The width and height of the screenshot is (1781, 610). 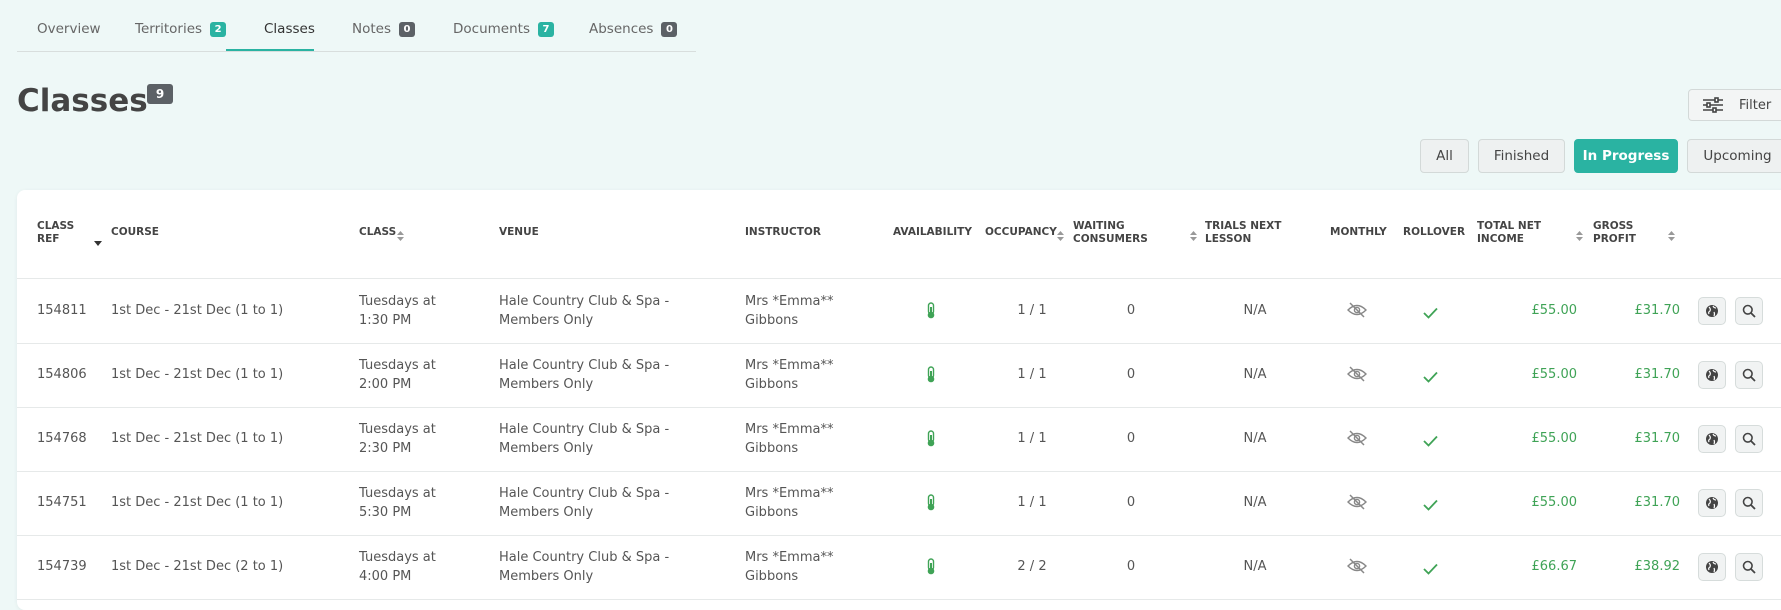 I want to click on header-instructor: INSTRUCTOR, so click(x=783, y=232).